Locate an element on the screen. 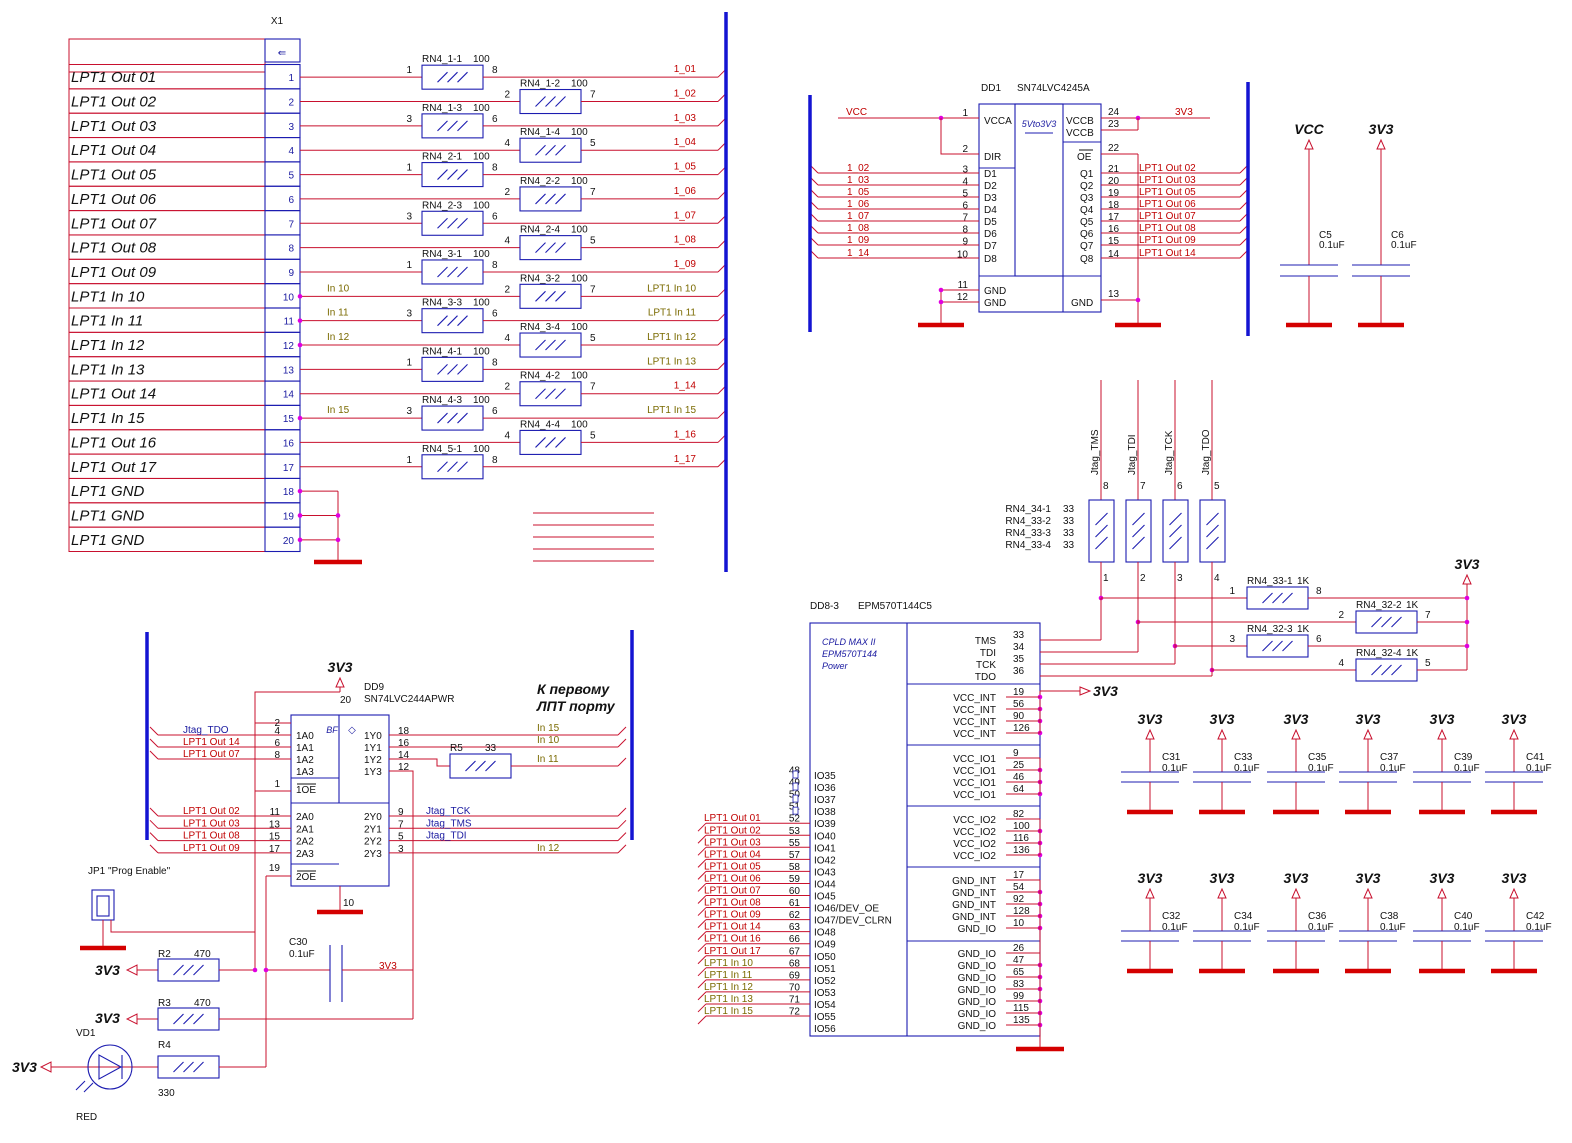  resistor-ref: RN4_2-2 is located at coordinates (540, 181).